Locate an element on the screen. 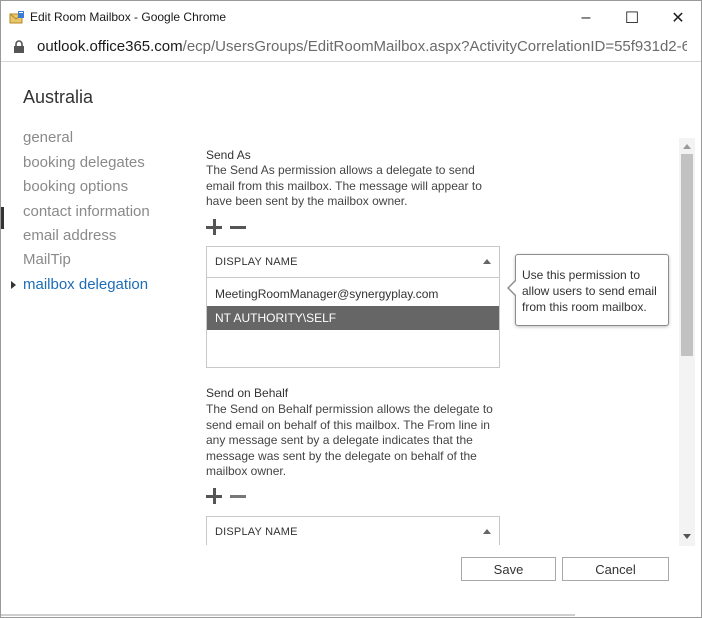 The height and width of the screenshot is (618, 702). row-display-name: MeetingRoomManager@synergyplay.com is located at coordinates (327, 294).